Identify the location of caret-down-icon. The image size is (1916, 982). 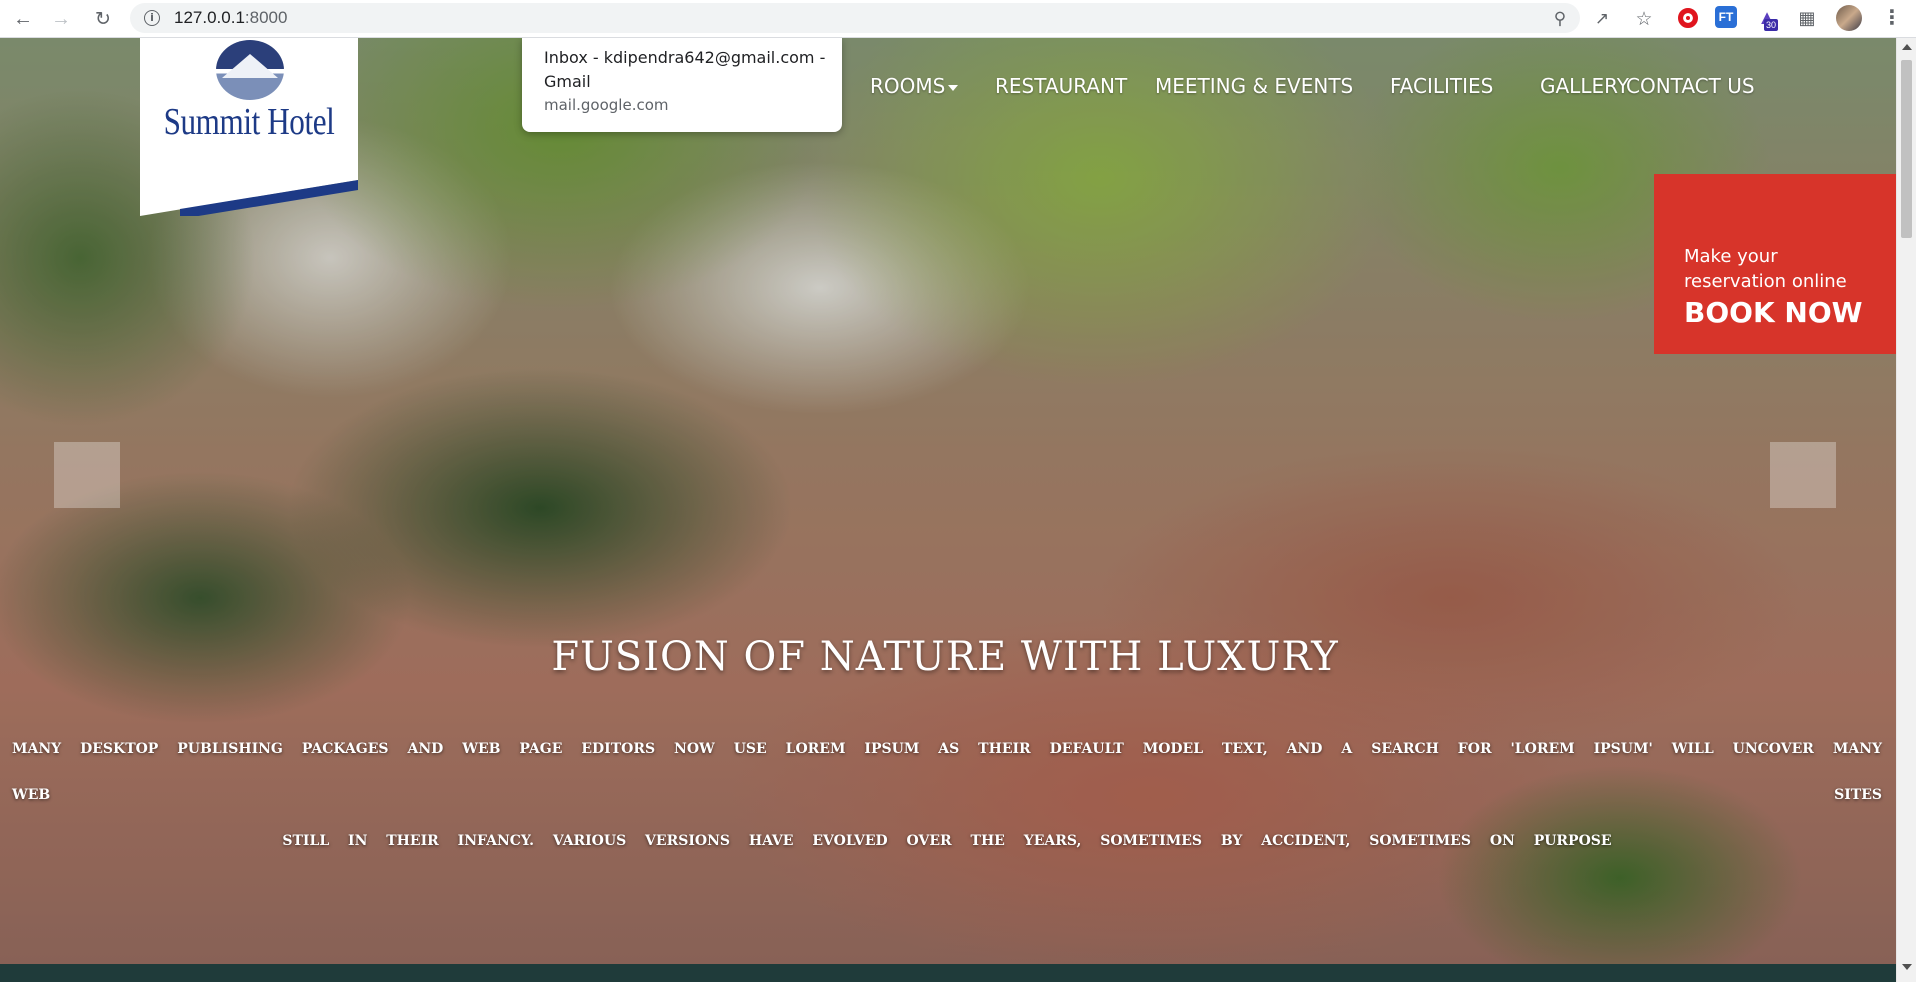
(953, 87).